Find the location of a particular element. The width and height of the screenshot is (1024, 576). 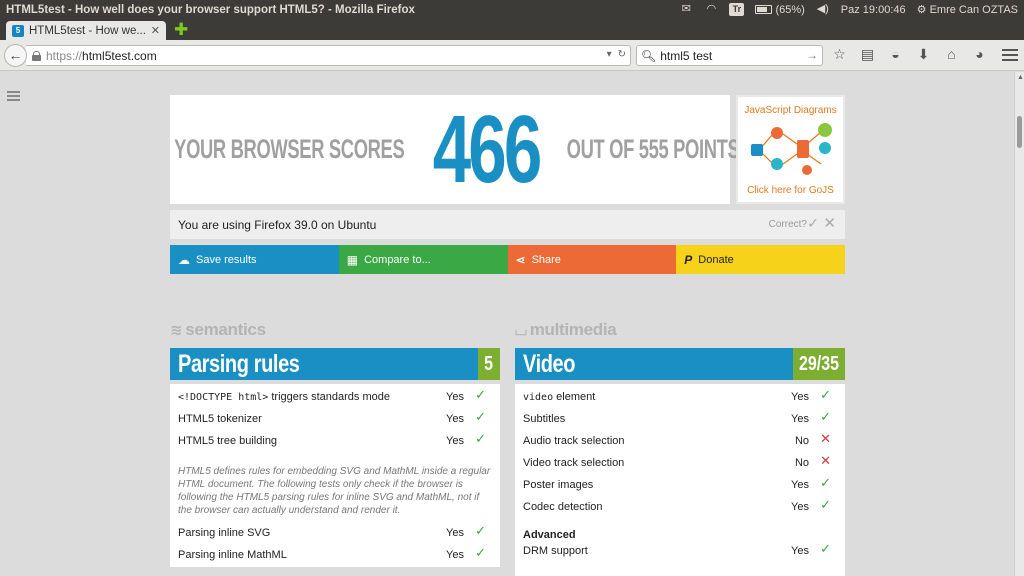

page-scrollbar: ▲ is located at coordinates (1019, 324).